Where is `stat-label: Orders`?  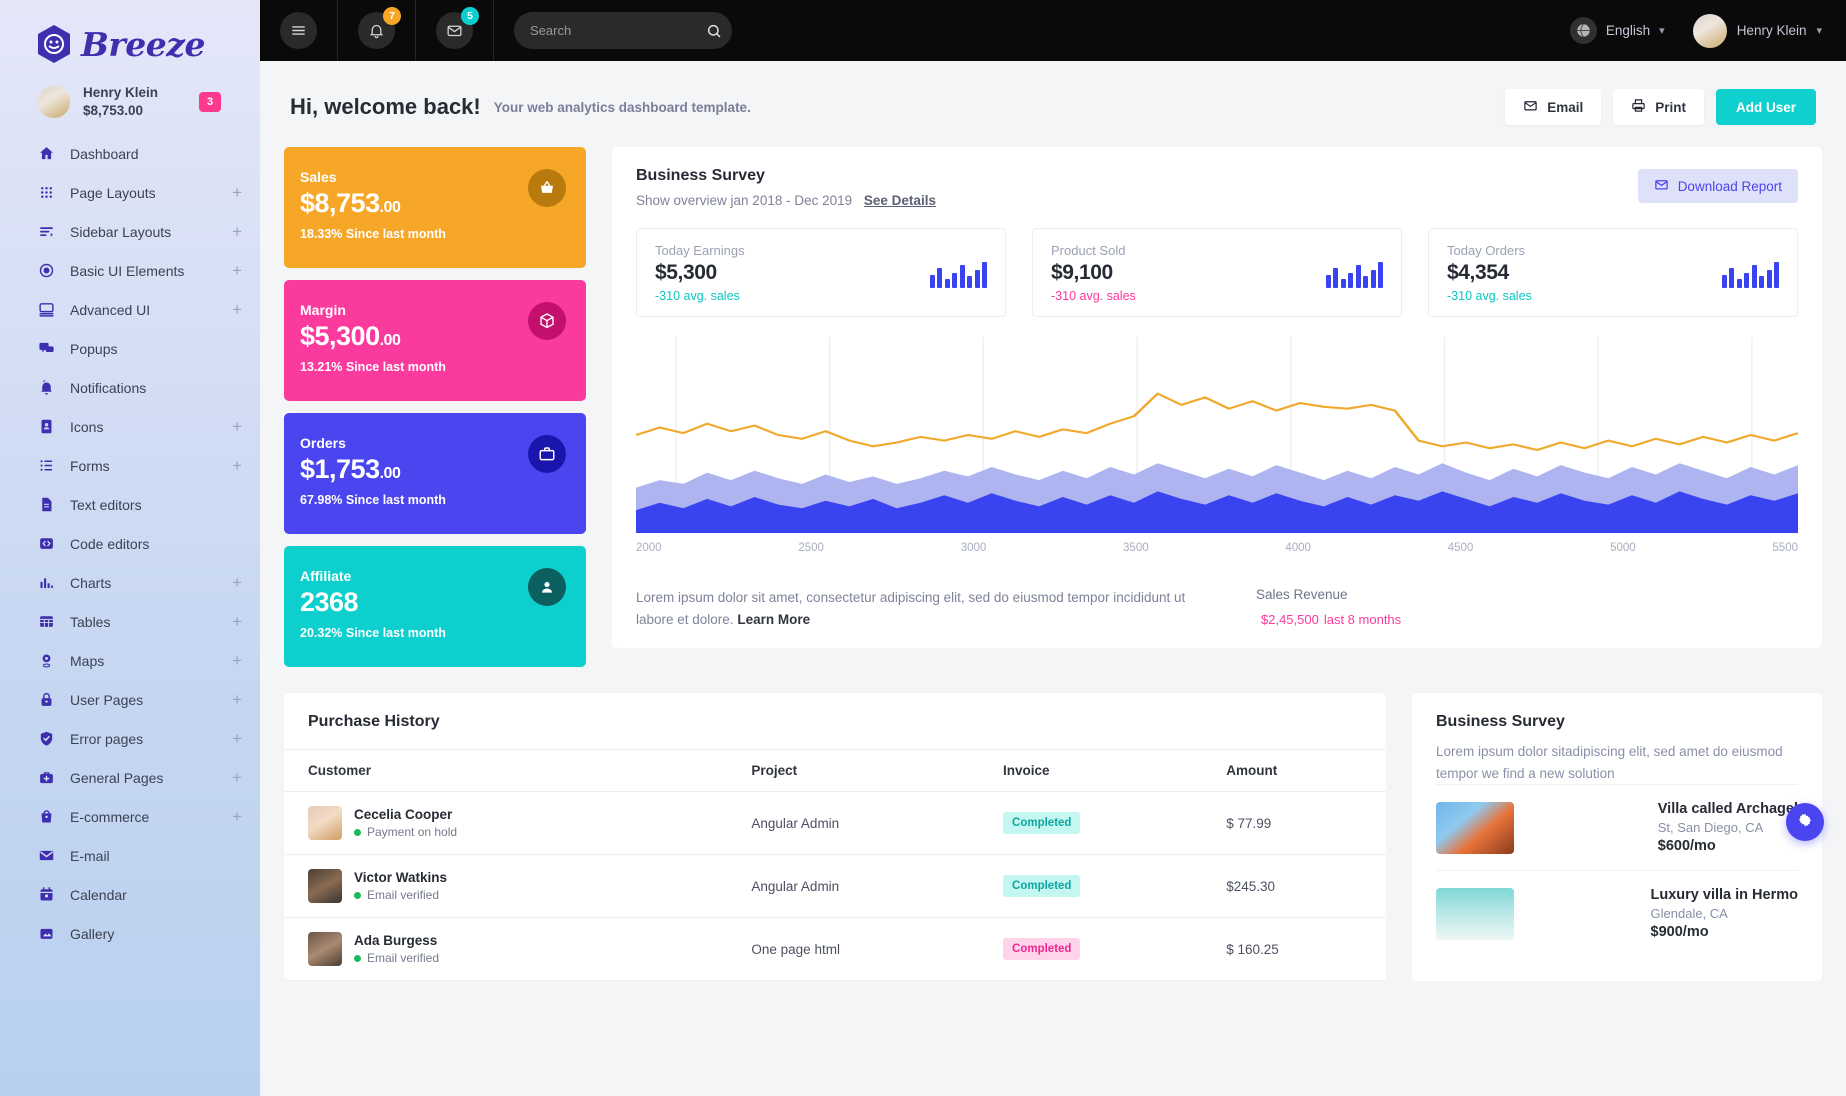
stat-label: Orders is located at coordinates (323, 443).